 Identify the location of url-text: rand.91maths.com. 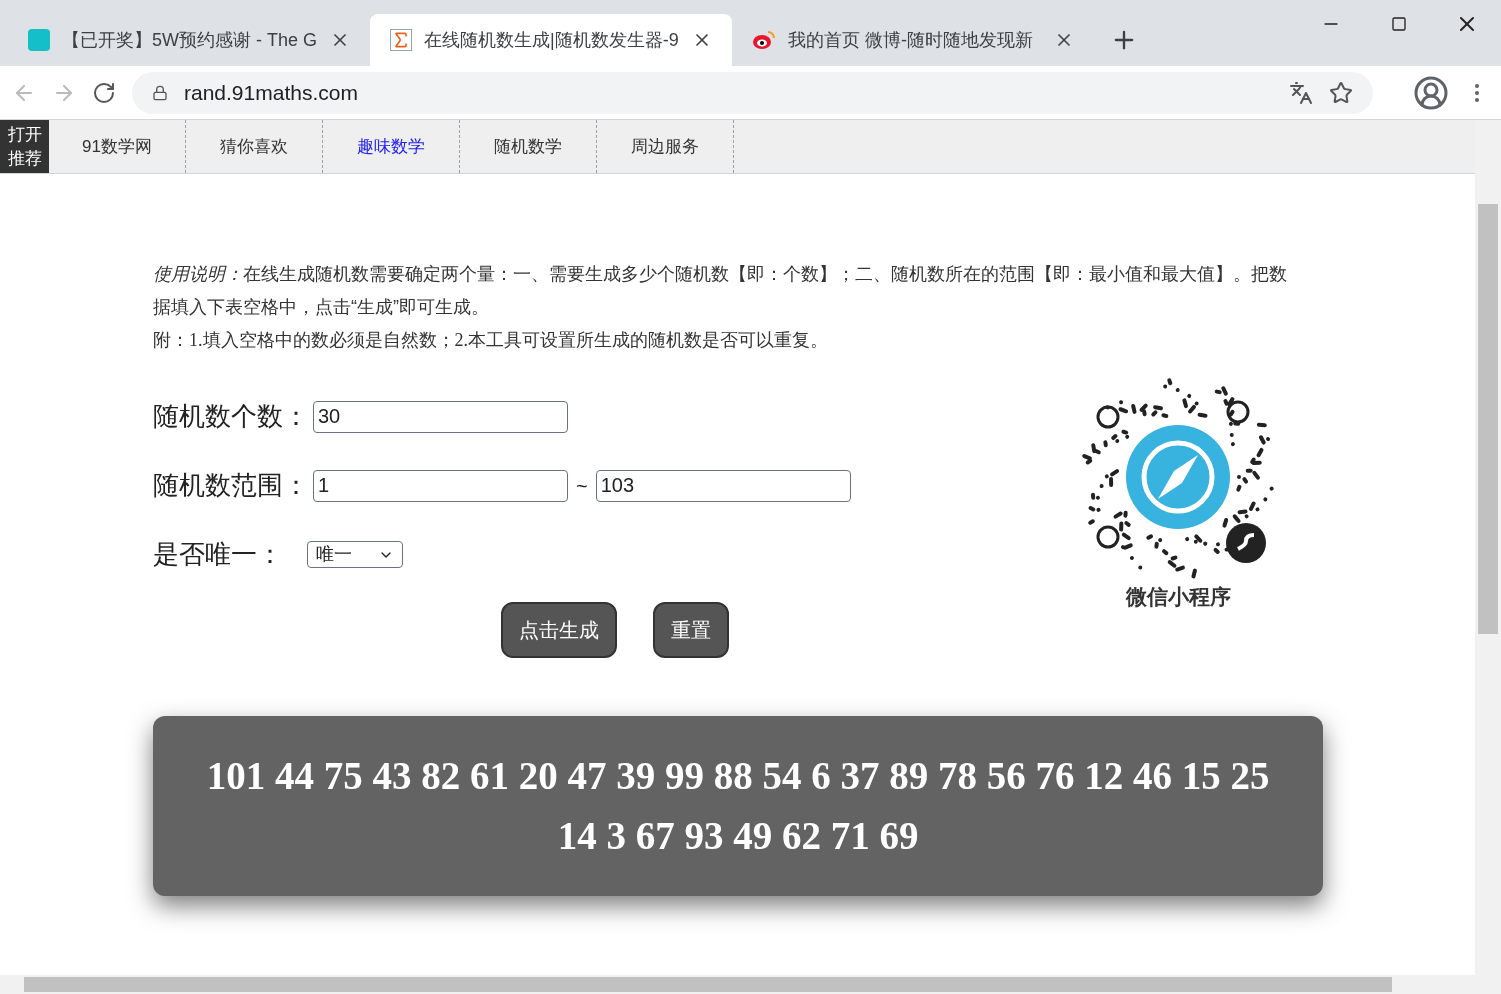
(271, 92).